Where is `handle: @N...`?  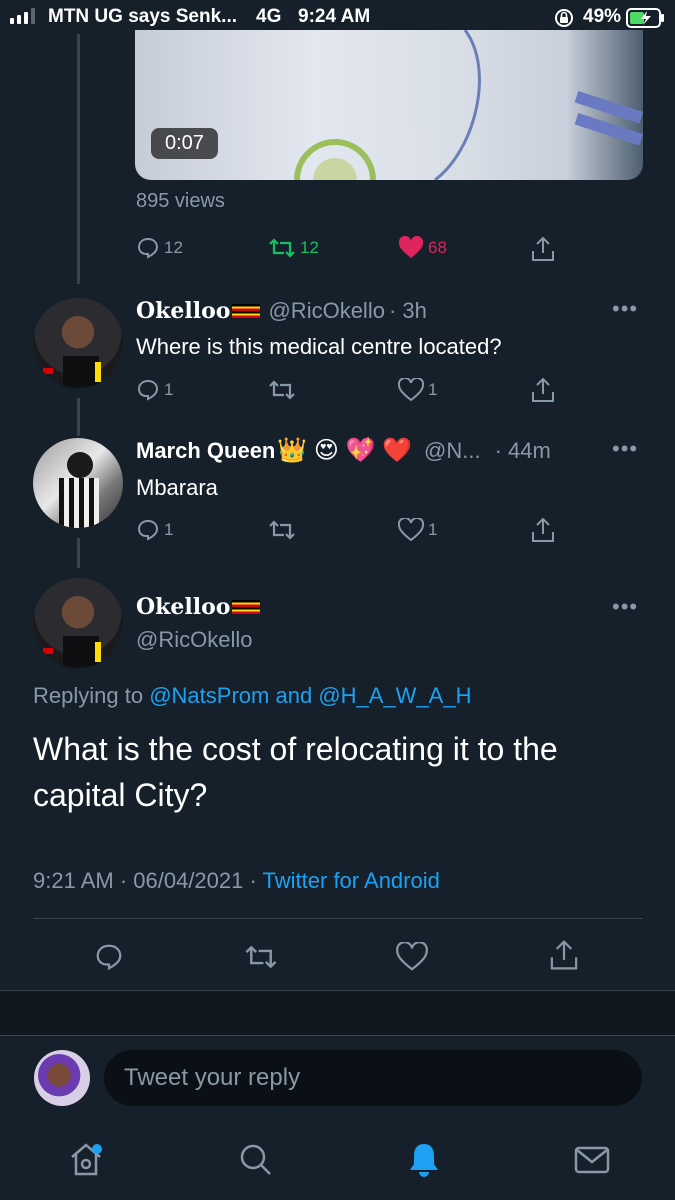
handle: @N... is located at coordinates (452, 451).